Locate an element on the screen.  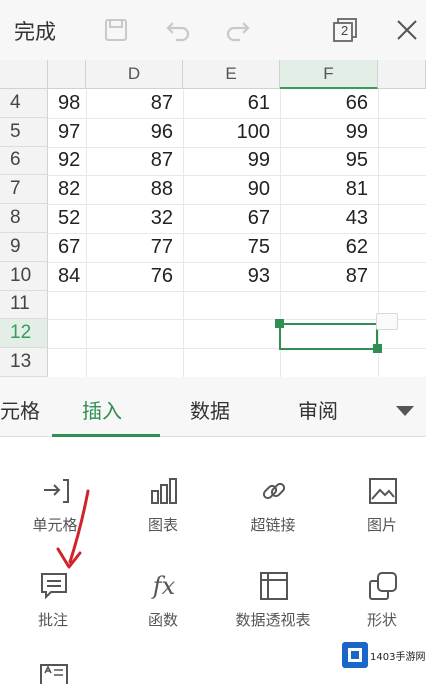
column-header-d: D is located at coordinates (134, 74).